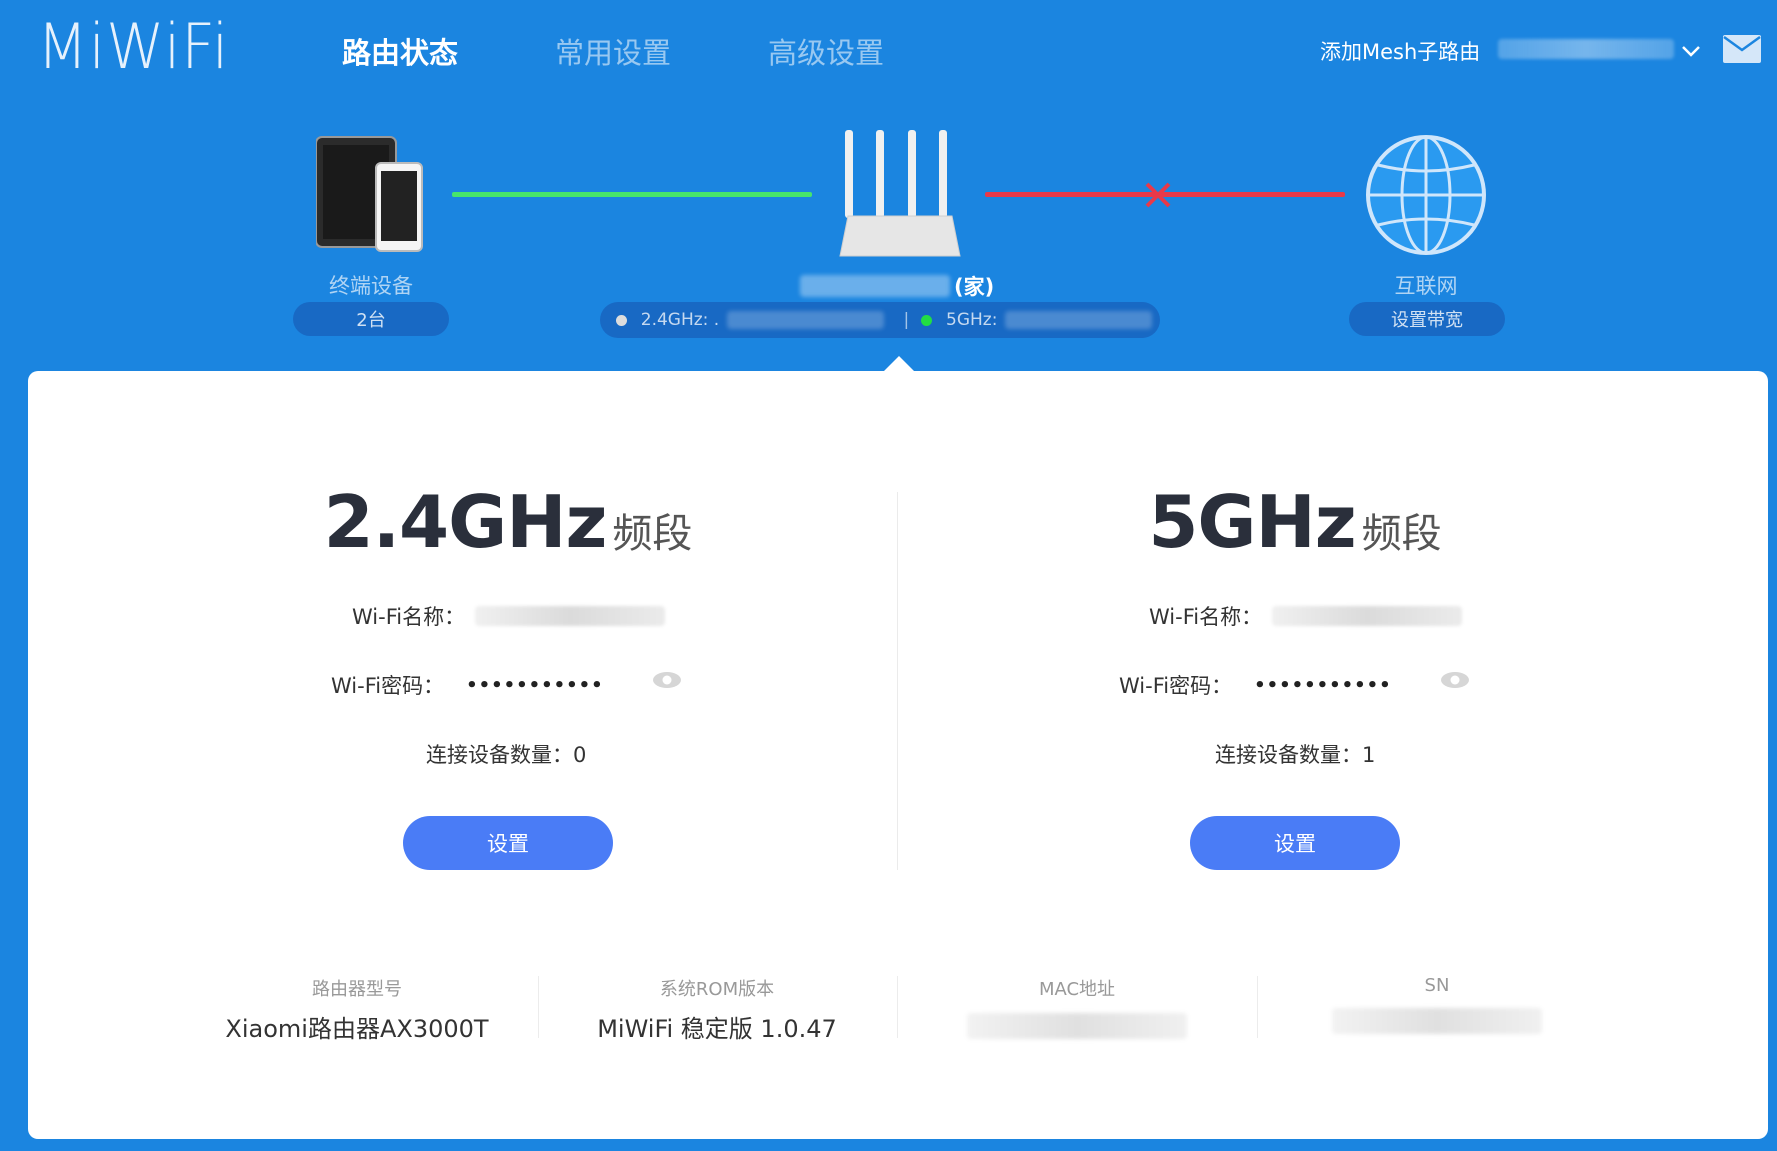  Describe the element at coordinates (371, 195) in the screenshot. I see `terminal-devices-icon` at that location.